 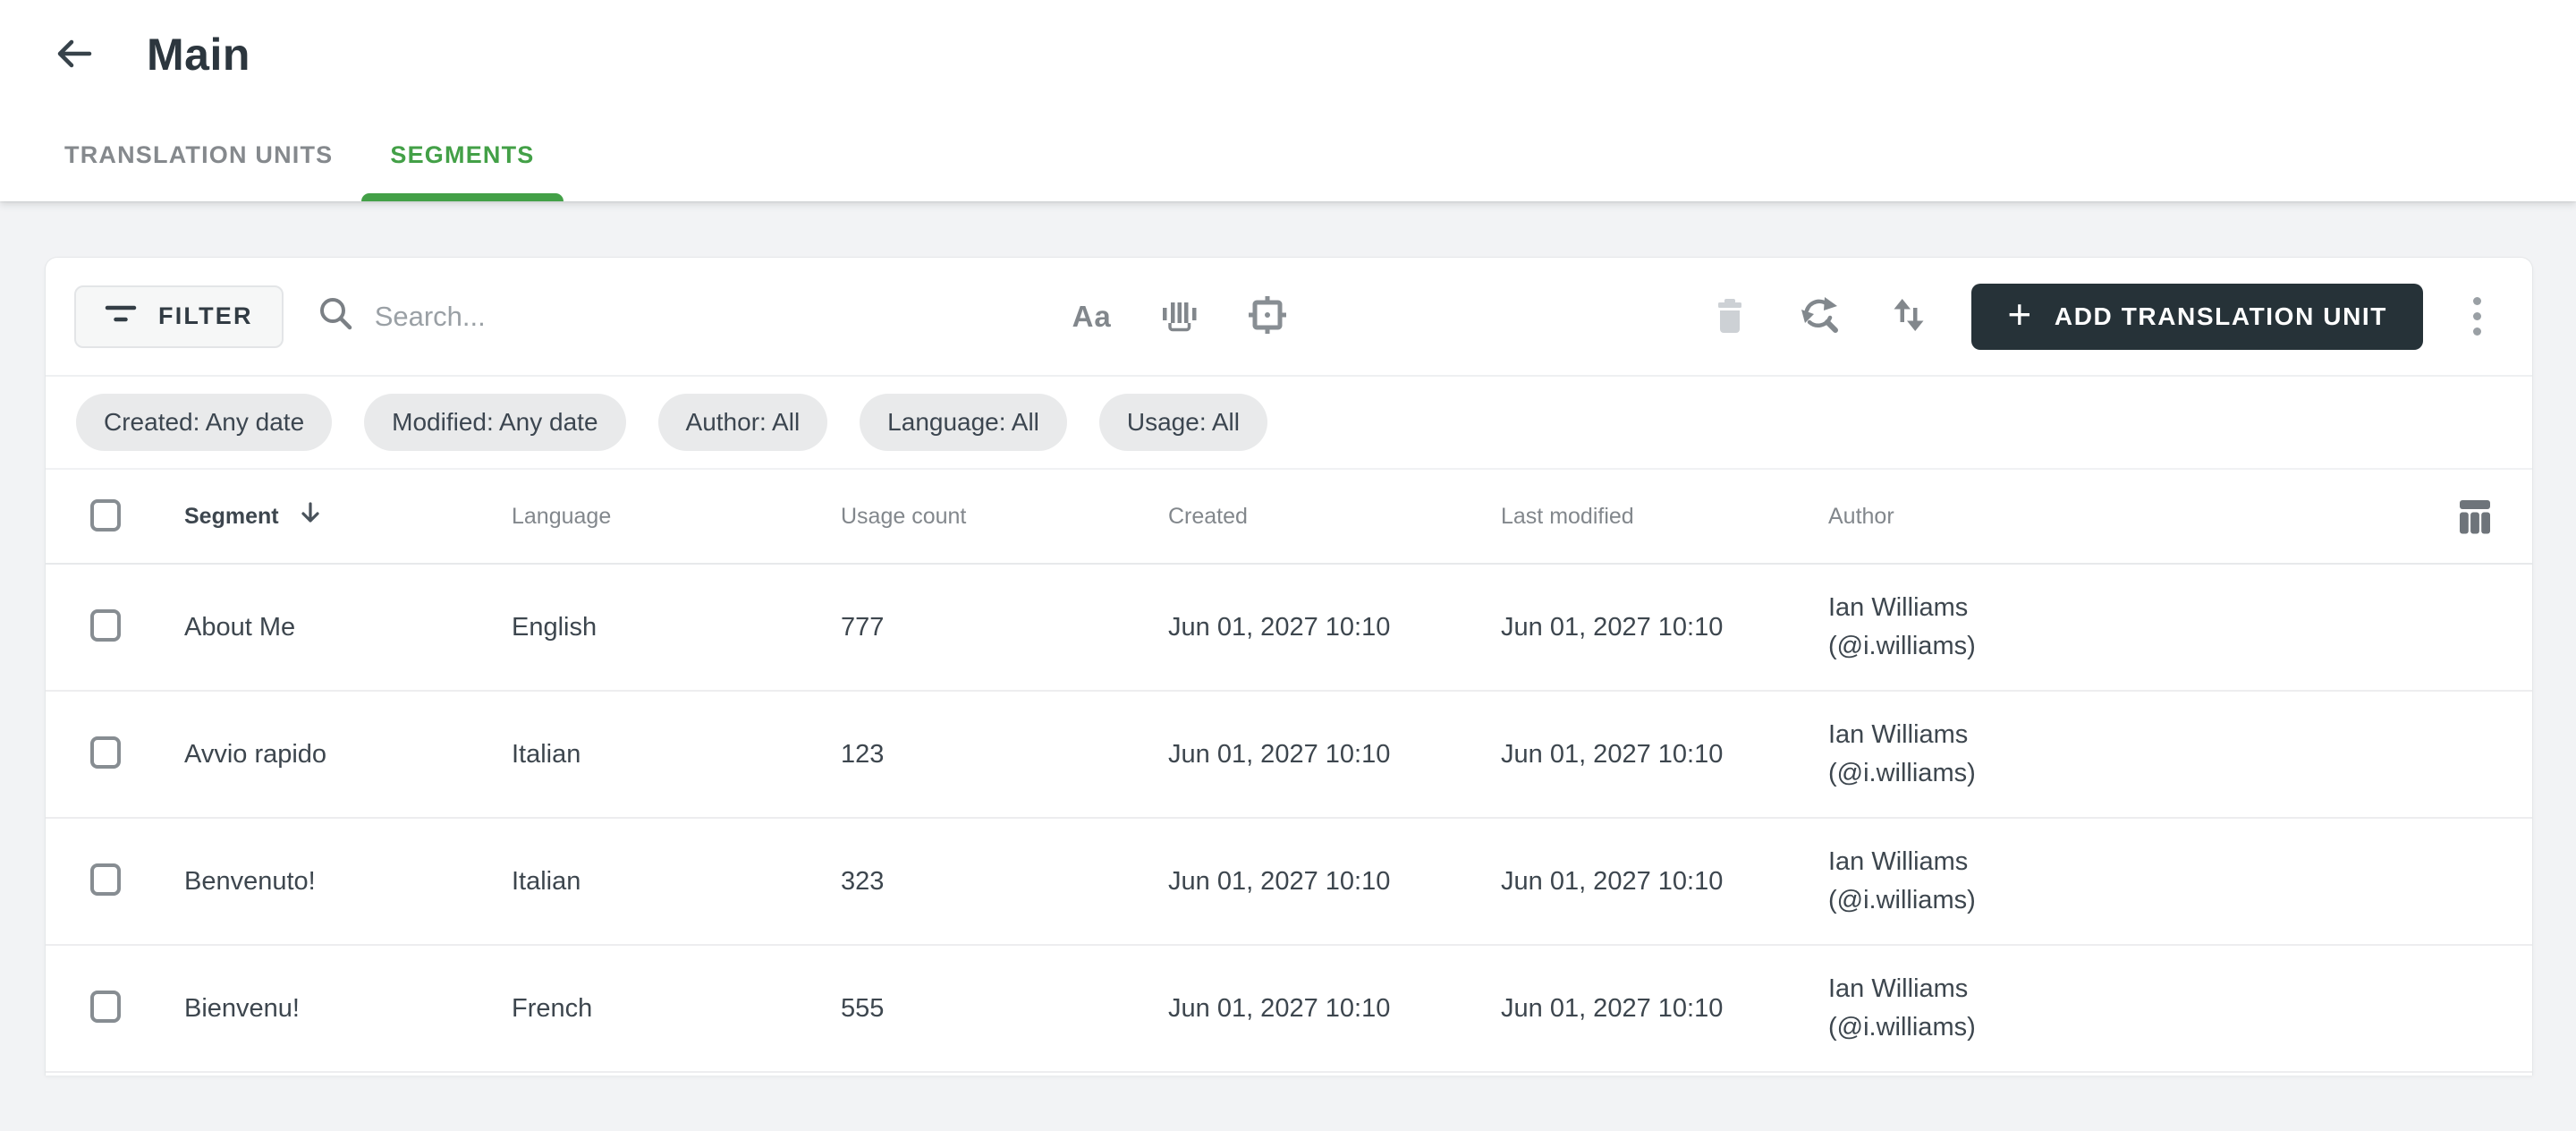 I want to click on column-settings-button, so click(x=2474, y=516).